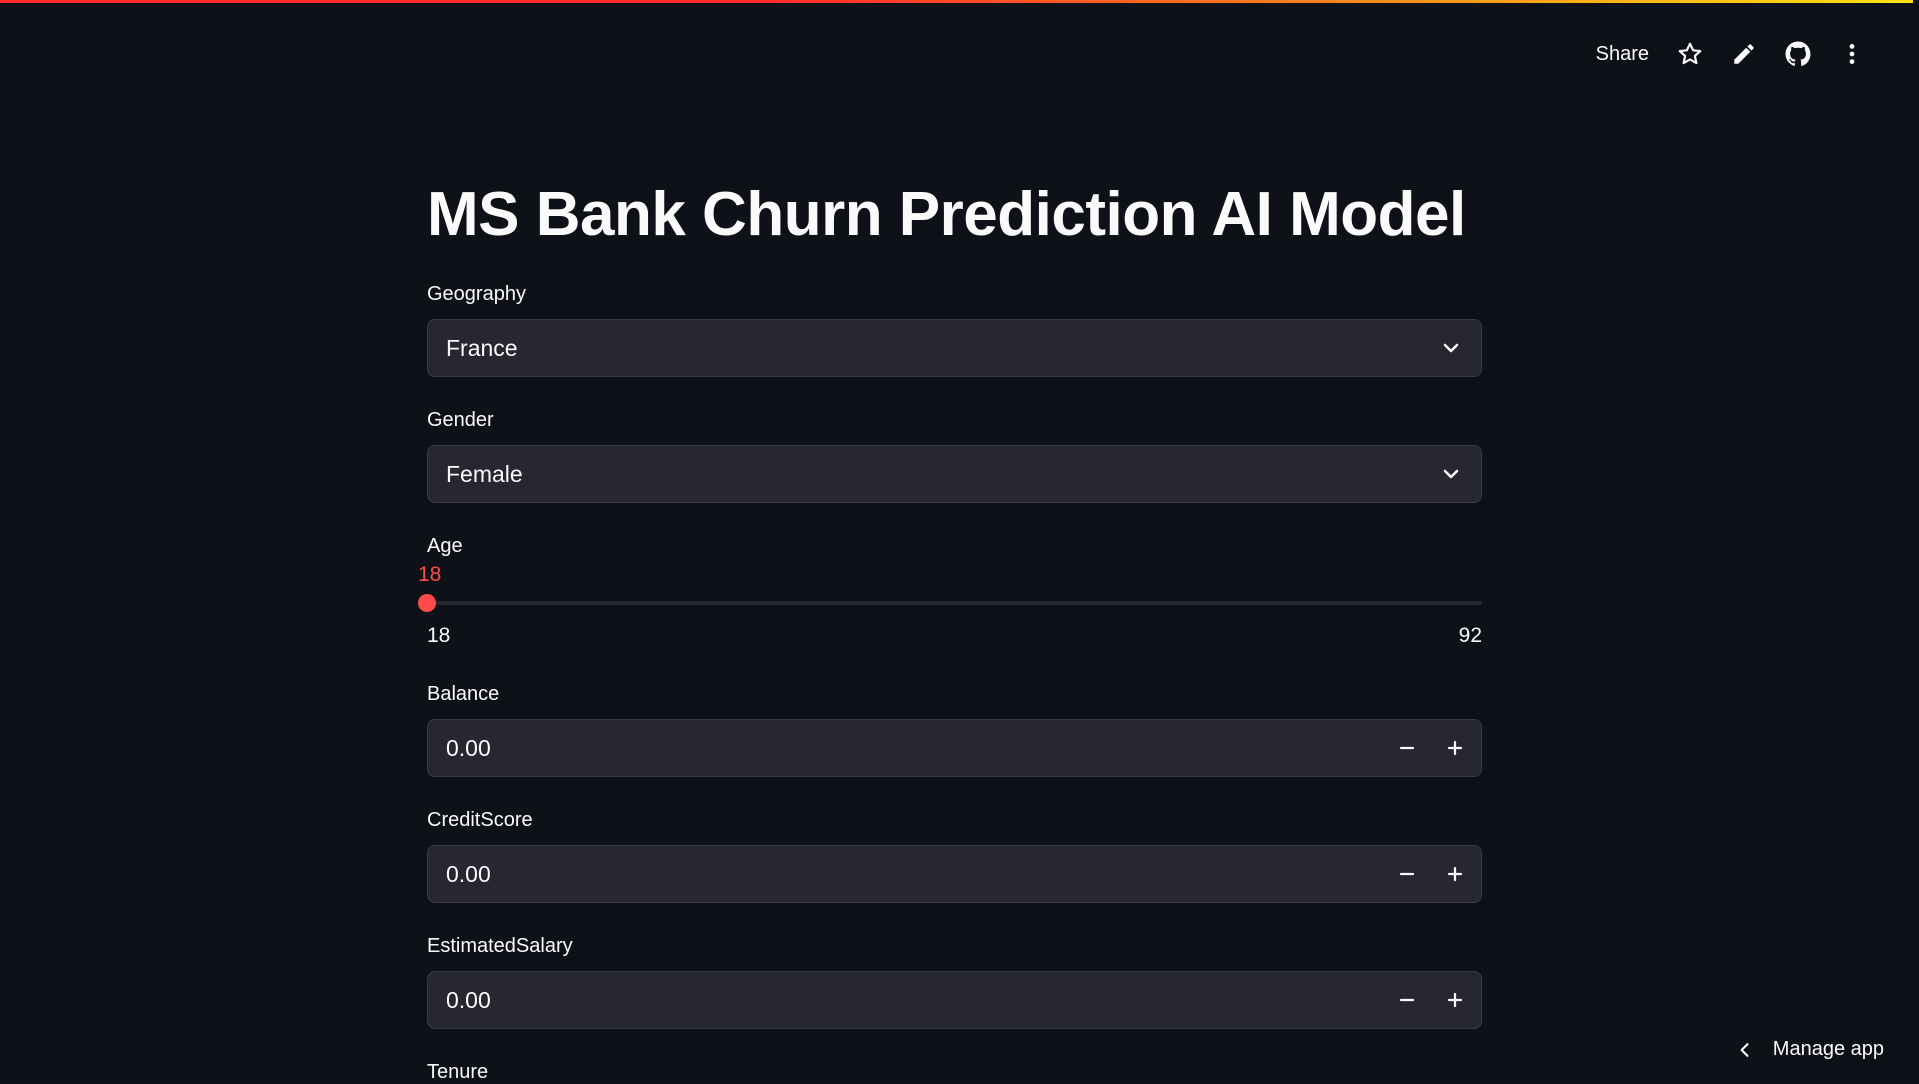 The height and width of the screenshot is (1084, 1919). Describe the element at coordinates (1622, 54) in the screenshot. I see `share-button: Share` at that location.